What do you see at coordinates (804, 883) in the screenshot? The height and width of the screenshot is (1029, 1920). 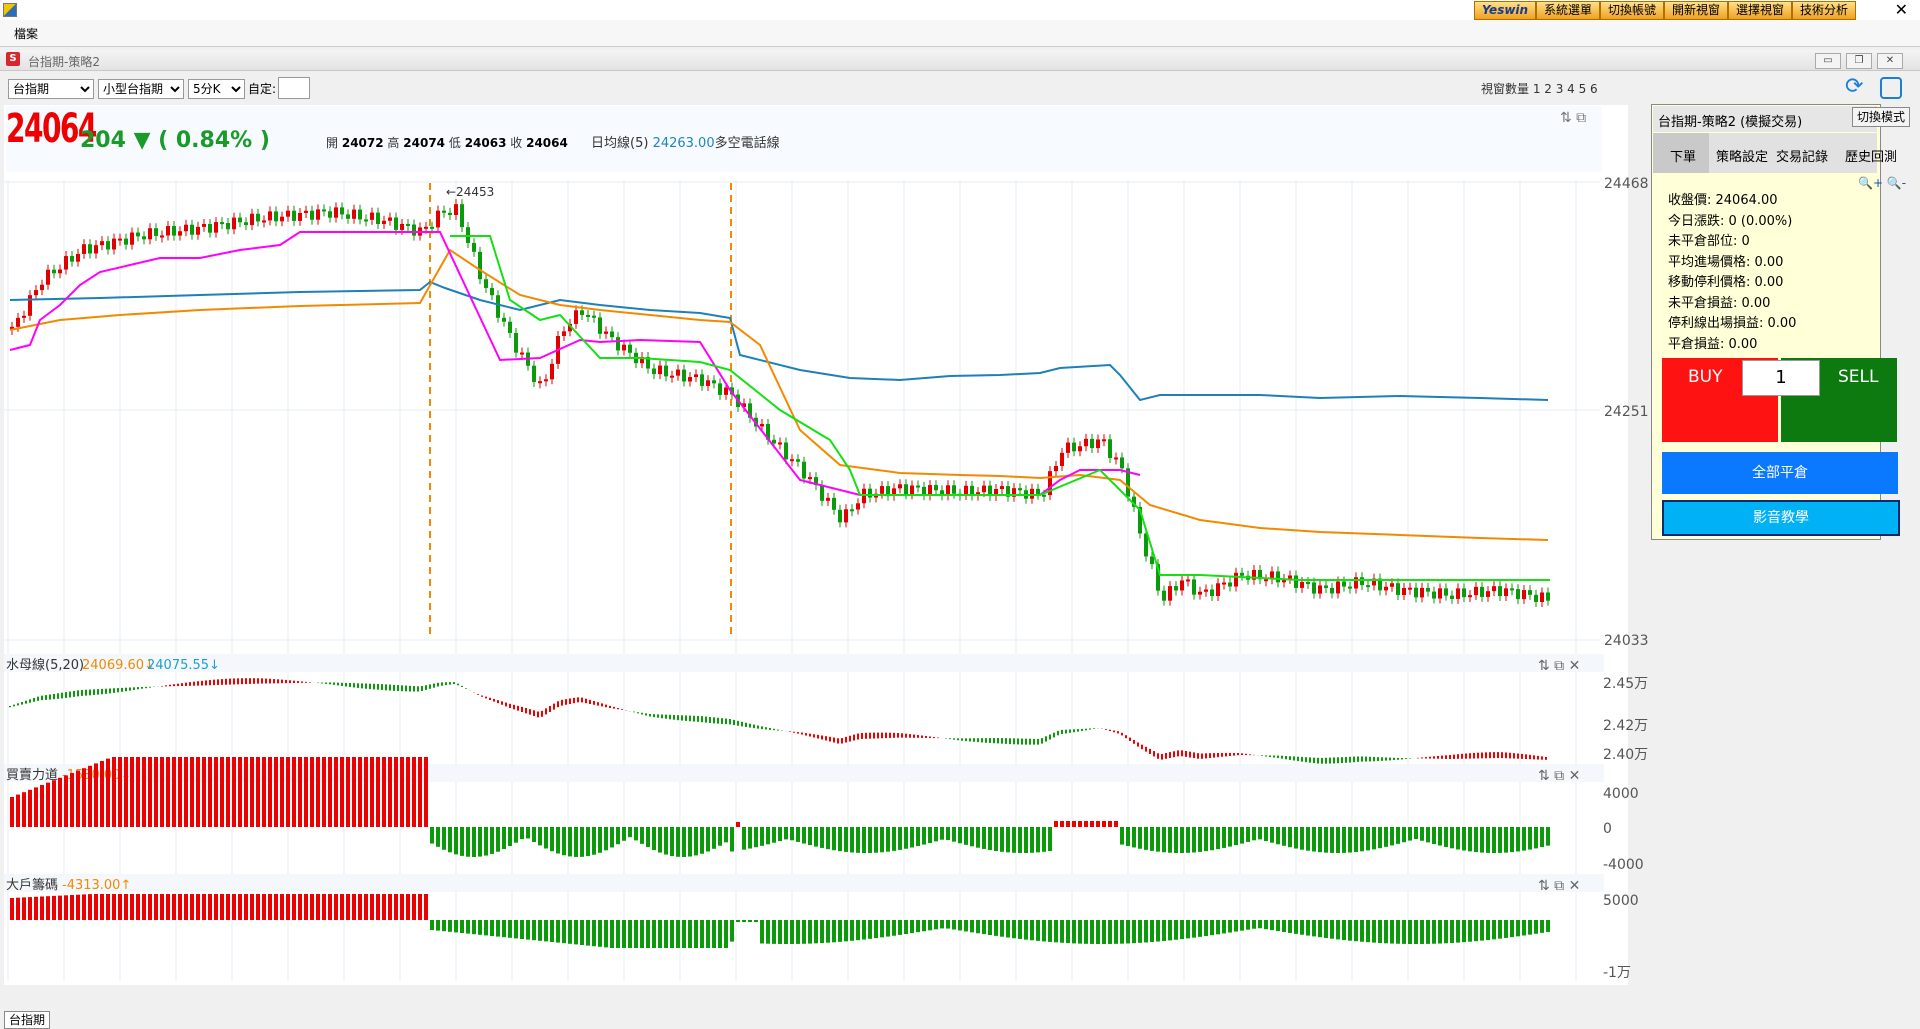 I see `ind3-header` at bounding box center [804, 883].